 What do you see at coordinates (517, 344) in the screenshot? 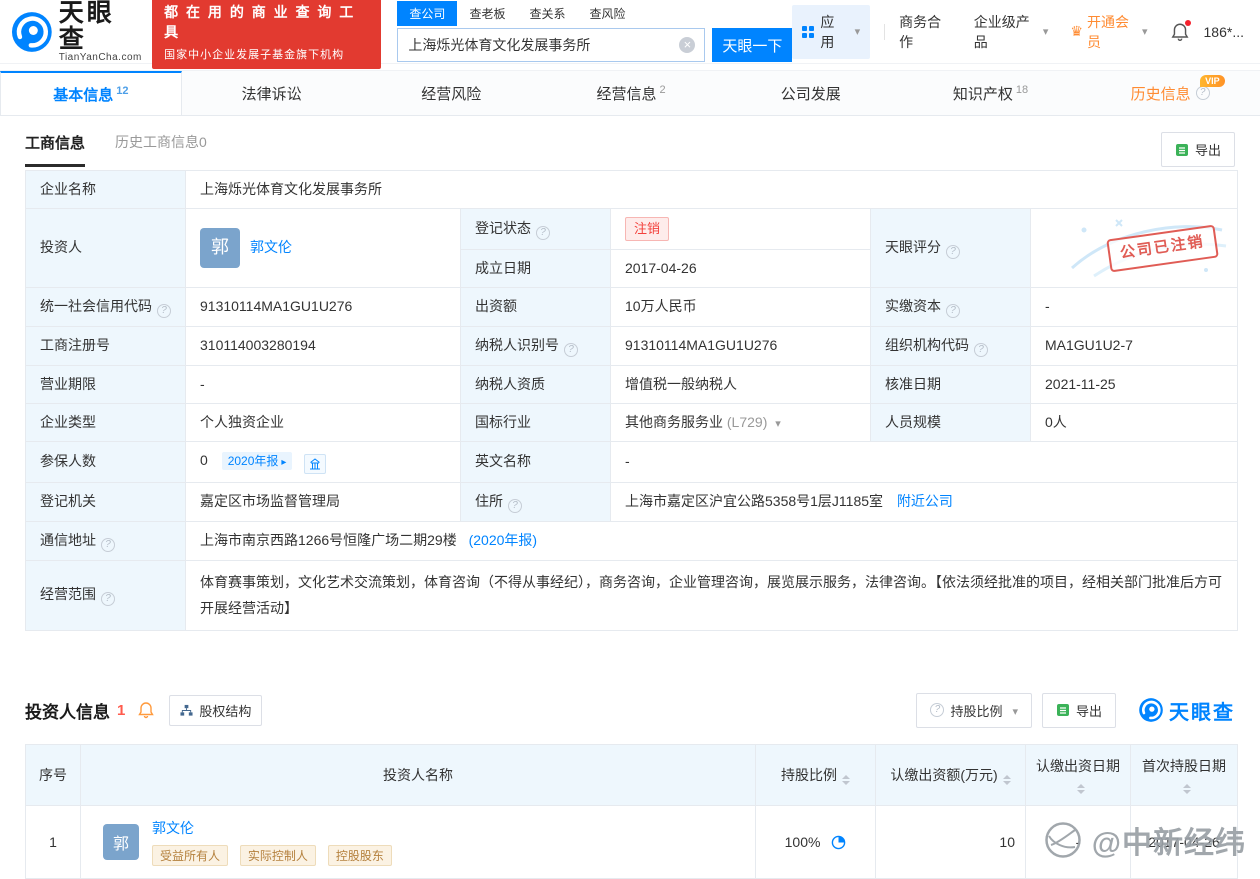
I see `taxpayer-id-label-text: 纳税人识别号` at bounding box center [517, 344].